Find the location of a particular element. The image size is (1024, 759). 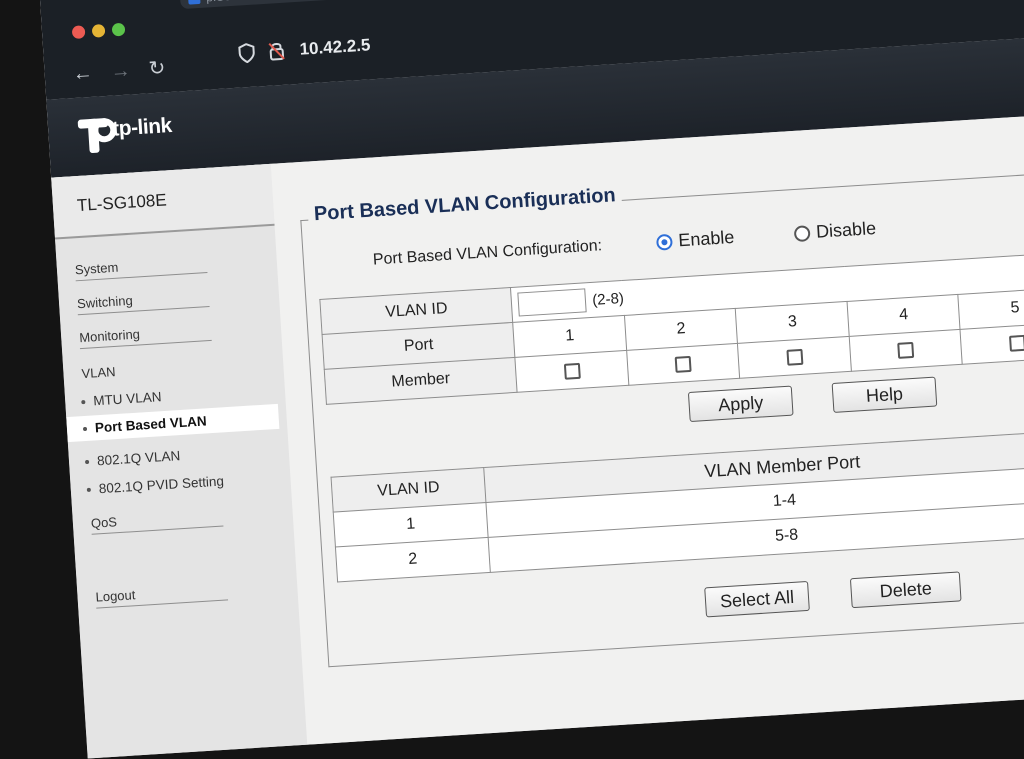

browser-tab: pfSense is located at coordinates (310, 5).